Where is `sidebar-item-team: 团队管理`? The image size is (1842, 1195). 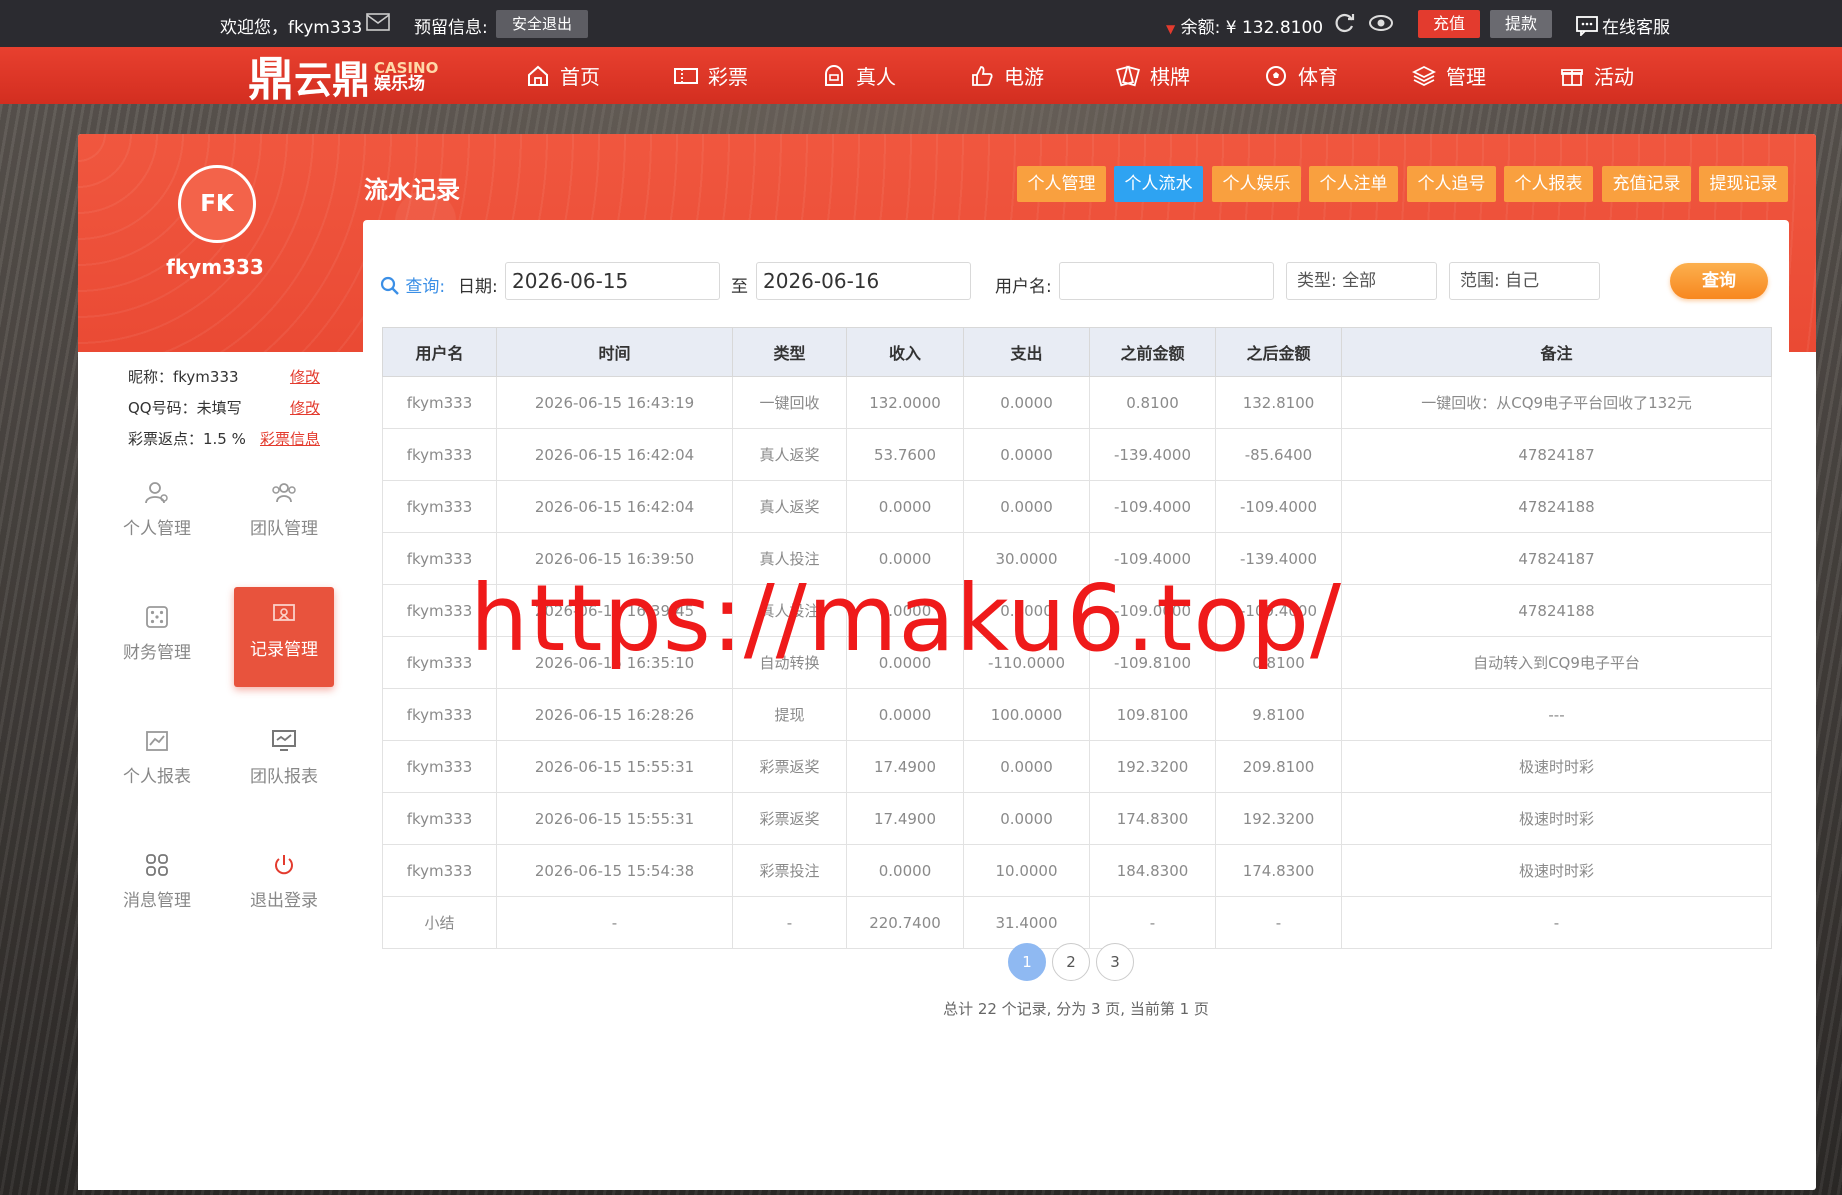 sidebar-item-team: 团队管理 is located at coordinates (284, 516).